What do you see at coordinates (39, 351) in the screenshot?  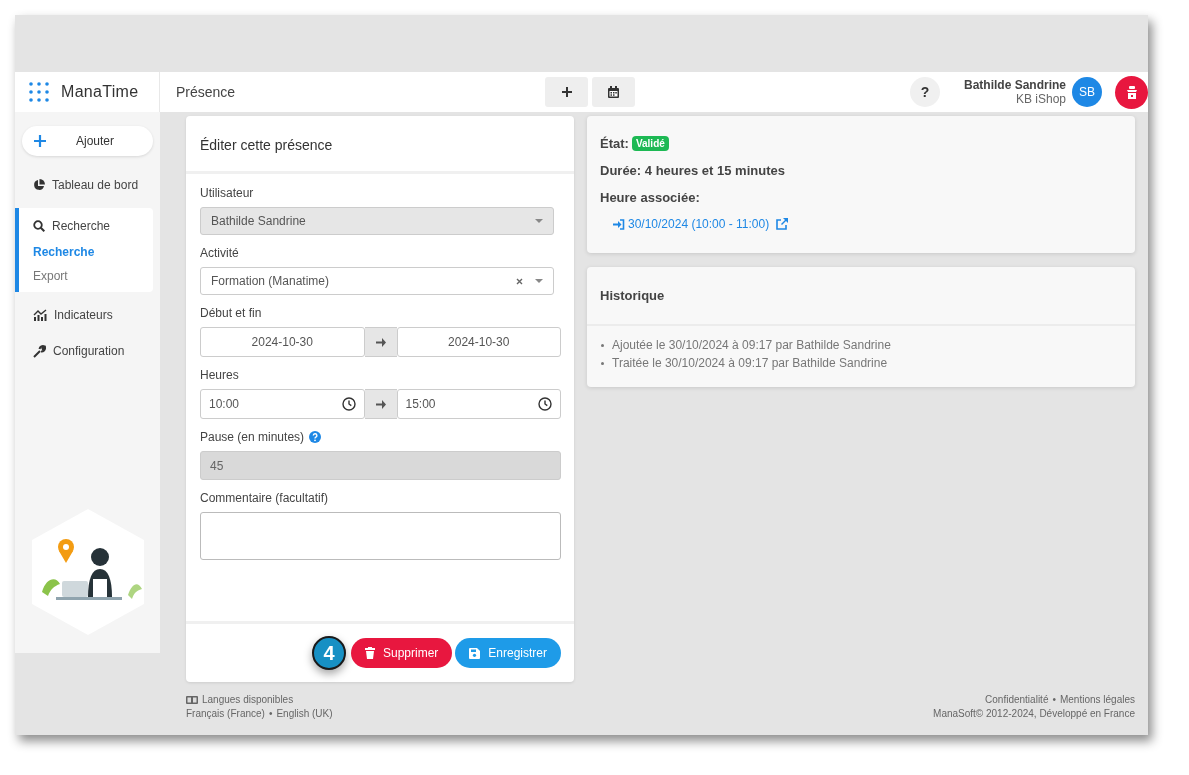 I see `wrench-icon` at bounding box center [39, 351].